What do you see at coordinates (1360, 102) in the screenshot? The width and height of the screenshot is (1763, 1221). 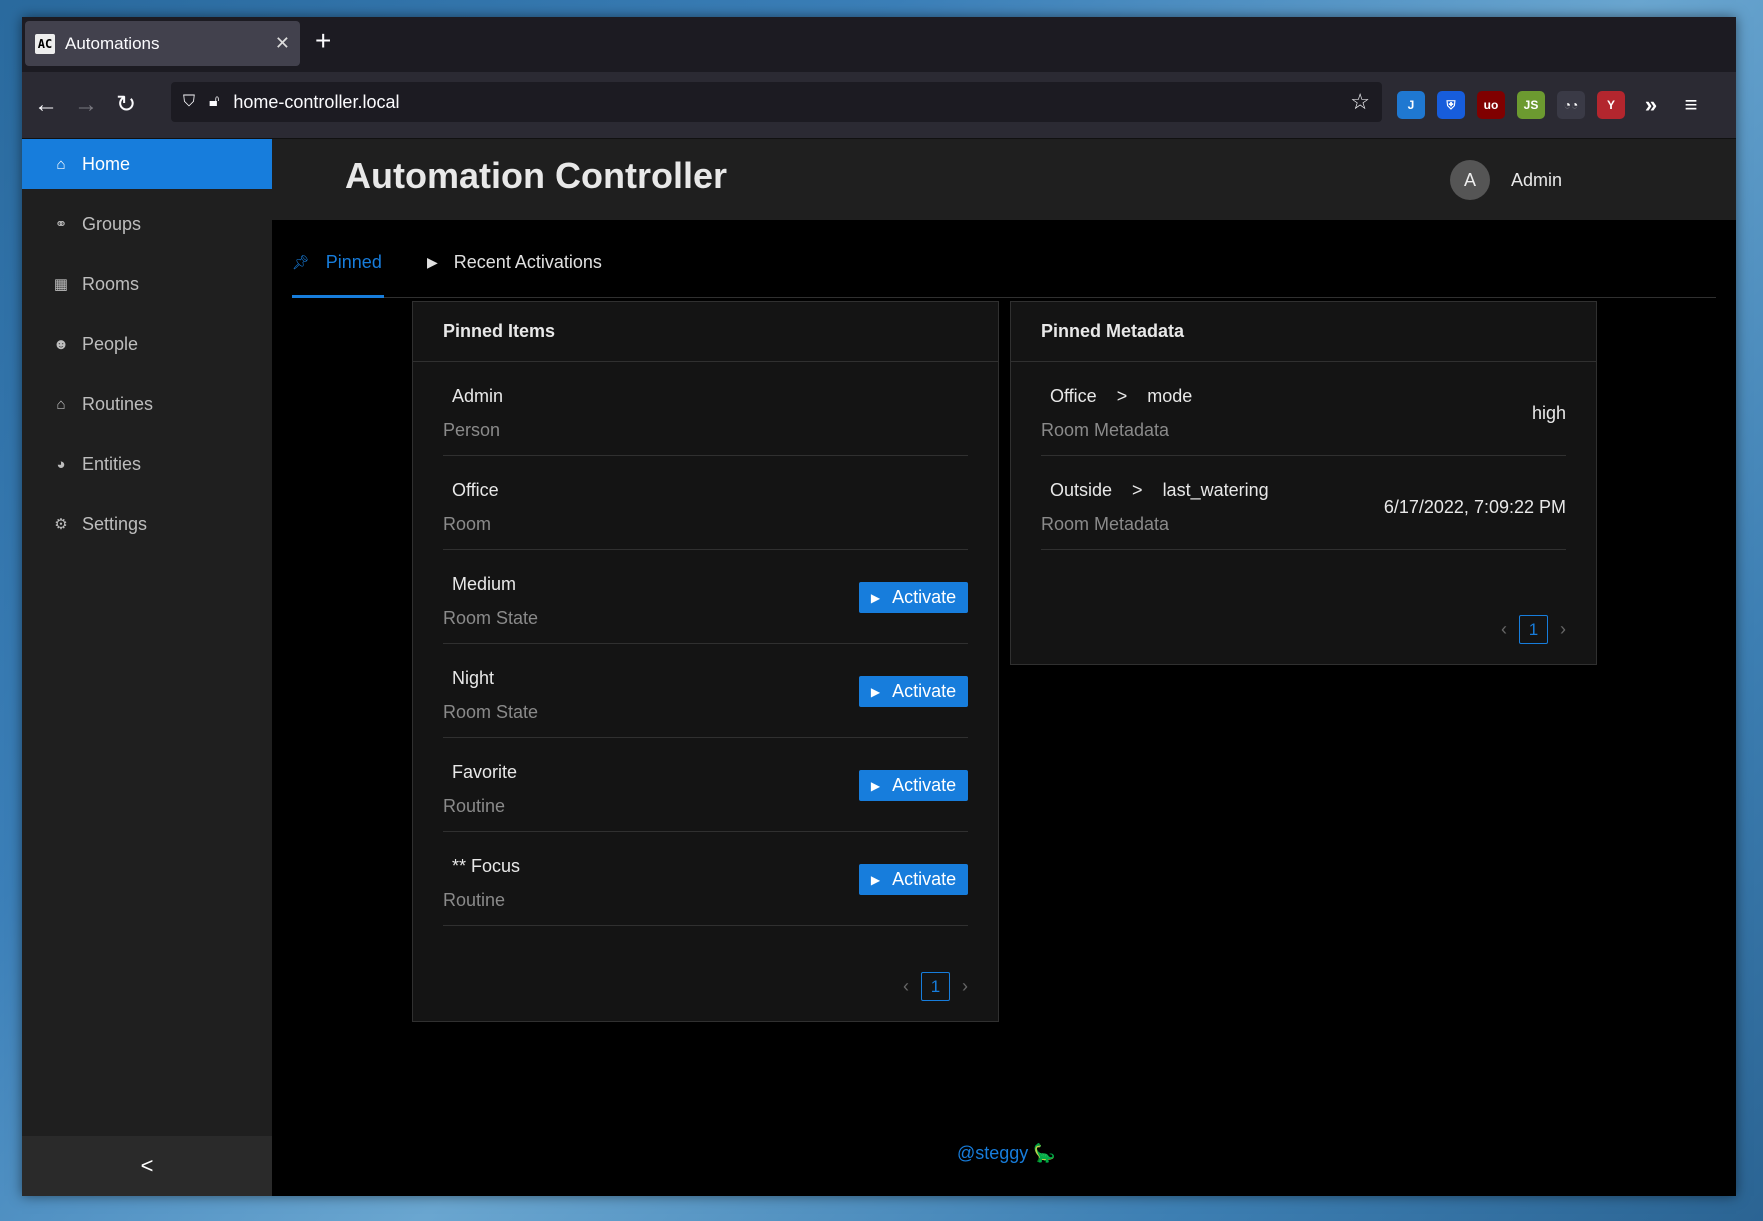 I see `bookmark-star-icon: ☆` at bounding box center [1360, 102].